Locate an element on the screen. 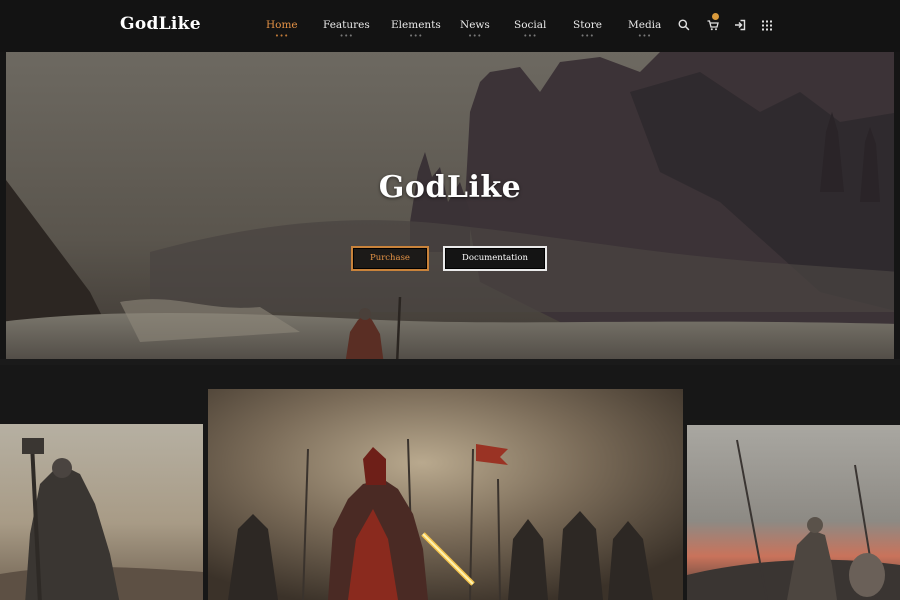 This screenshot has height=600, width=900. nav-item-media: Media ••• is located at coordinates (645, 29).